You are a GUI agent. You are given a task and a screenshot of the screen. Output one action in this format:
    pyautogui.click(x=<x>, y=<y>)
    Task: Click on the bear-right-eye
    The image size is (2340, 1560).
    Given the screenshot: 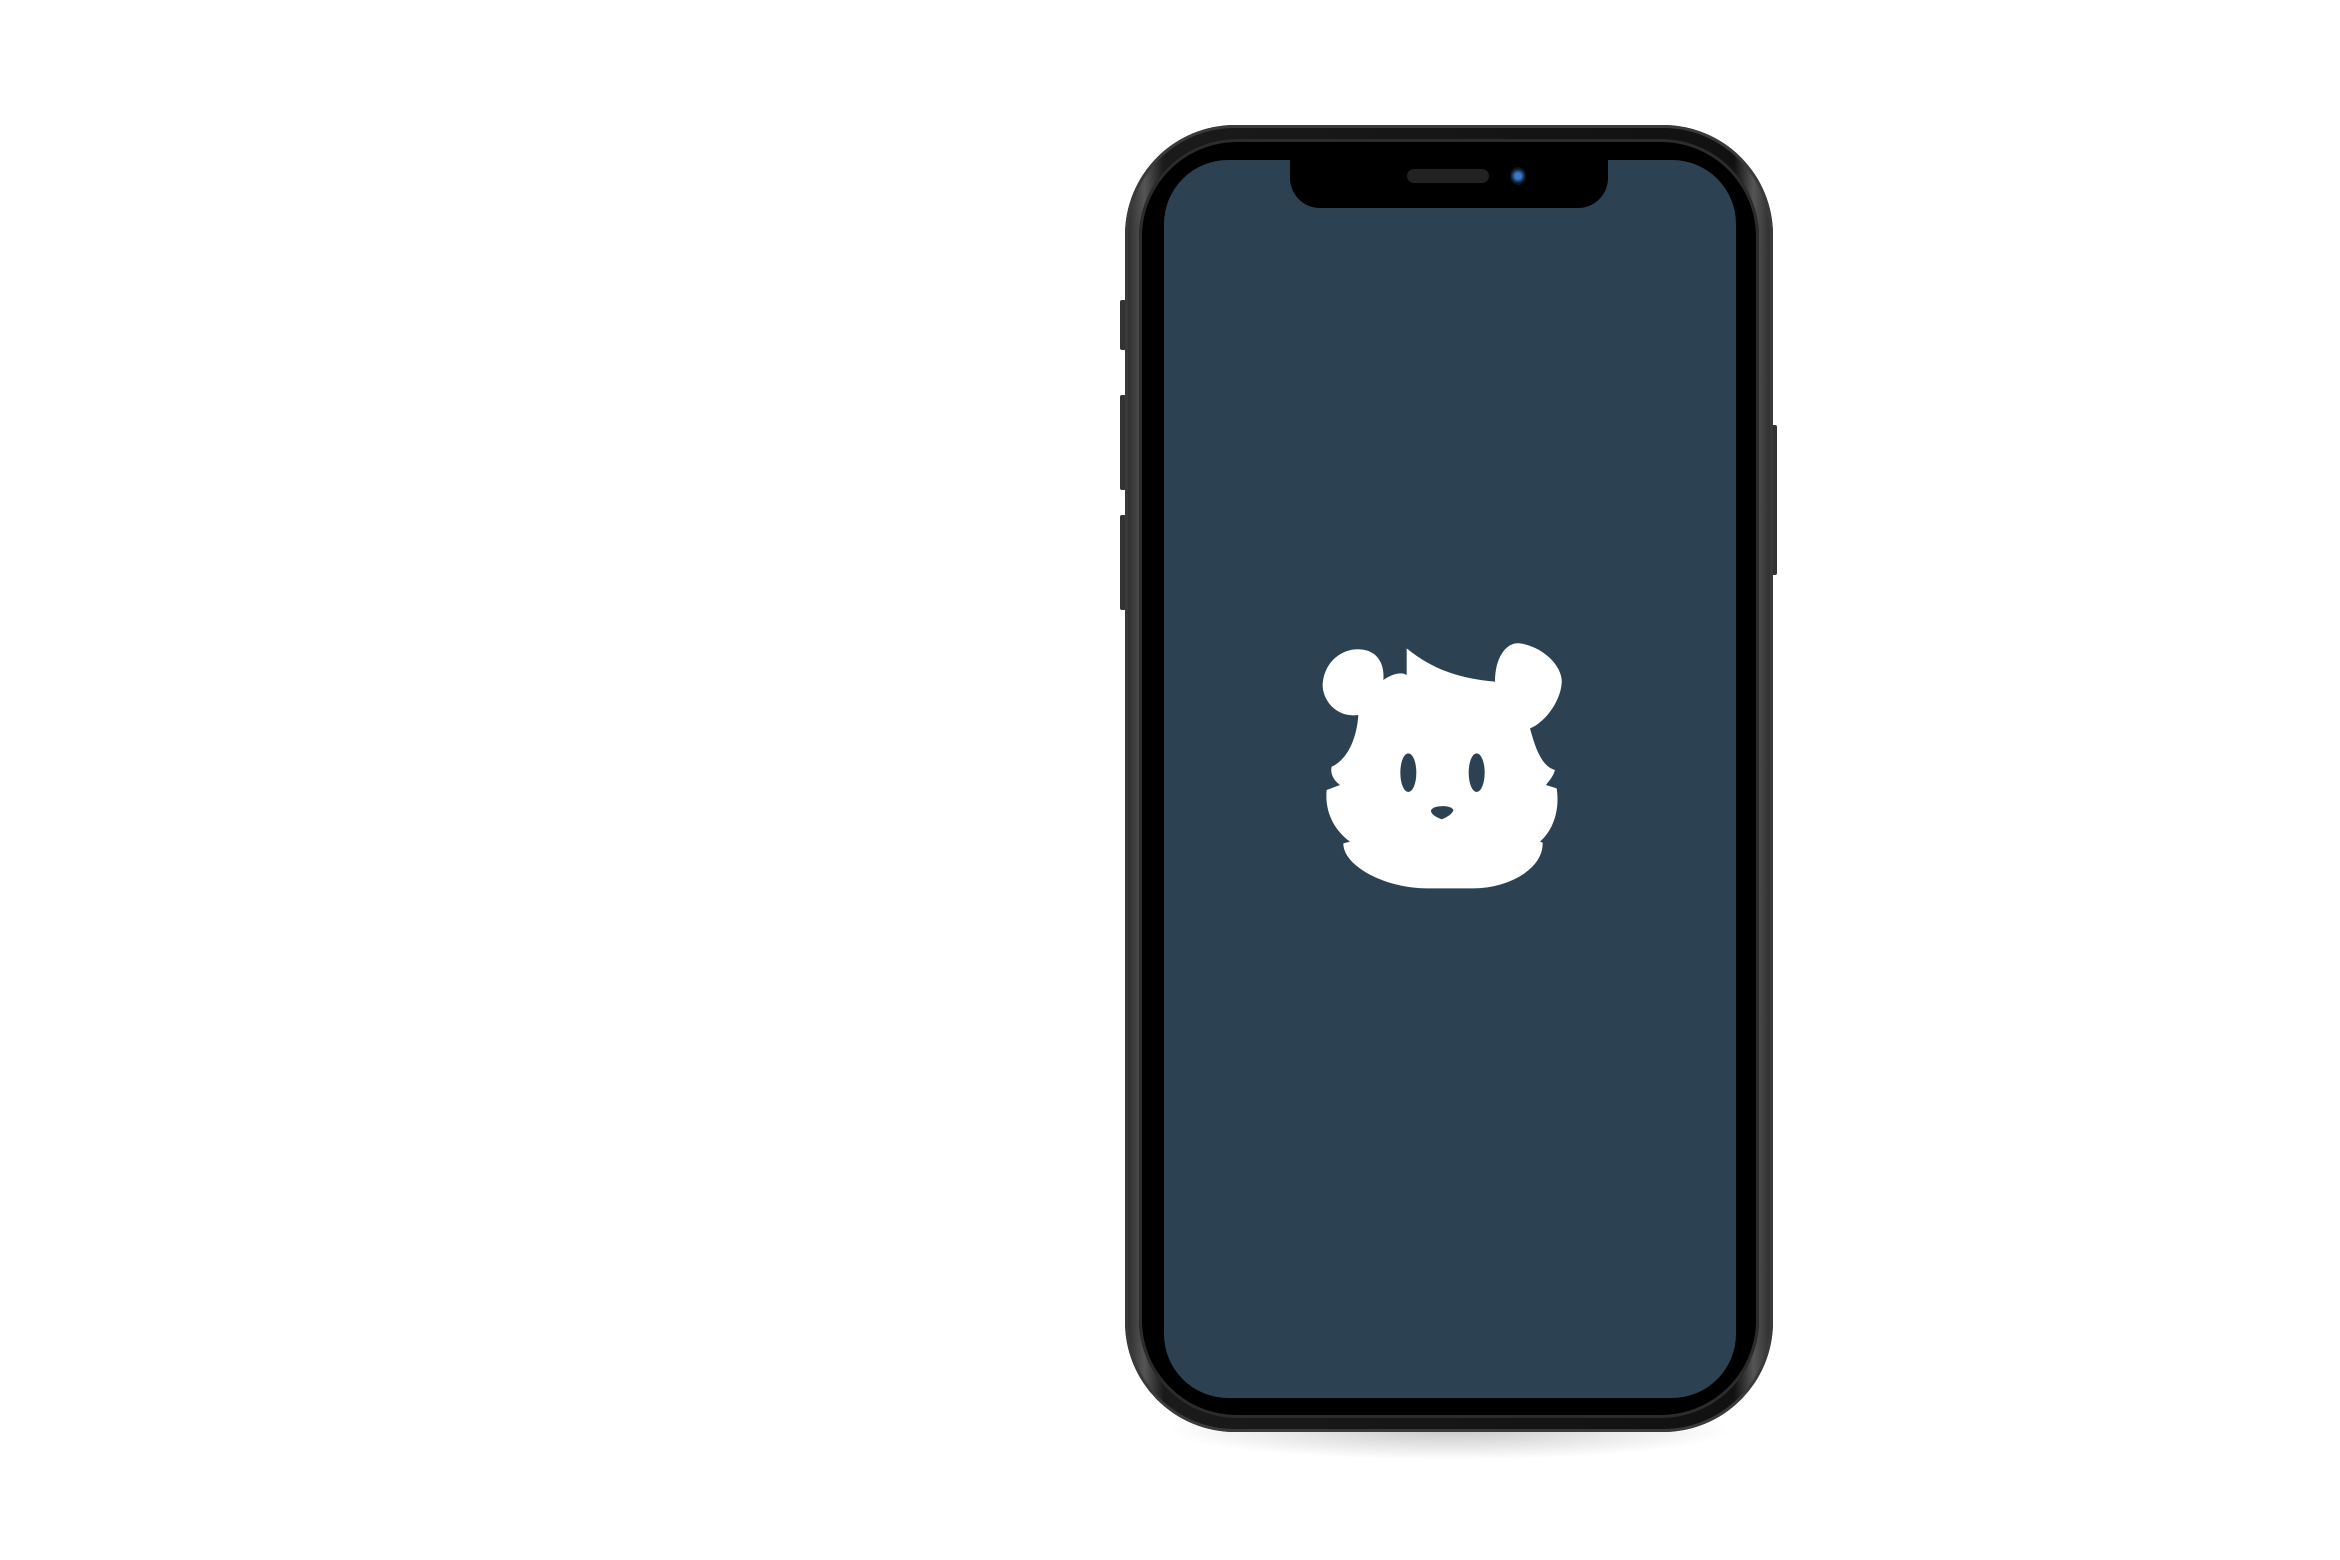 What is the action you would take?
    pyautogui.click(x=1476, y=772)
    